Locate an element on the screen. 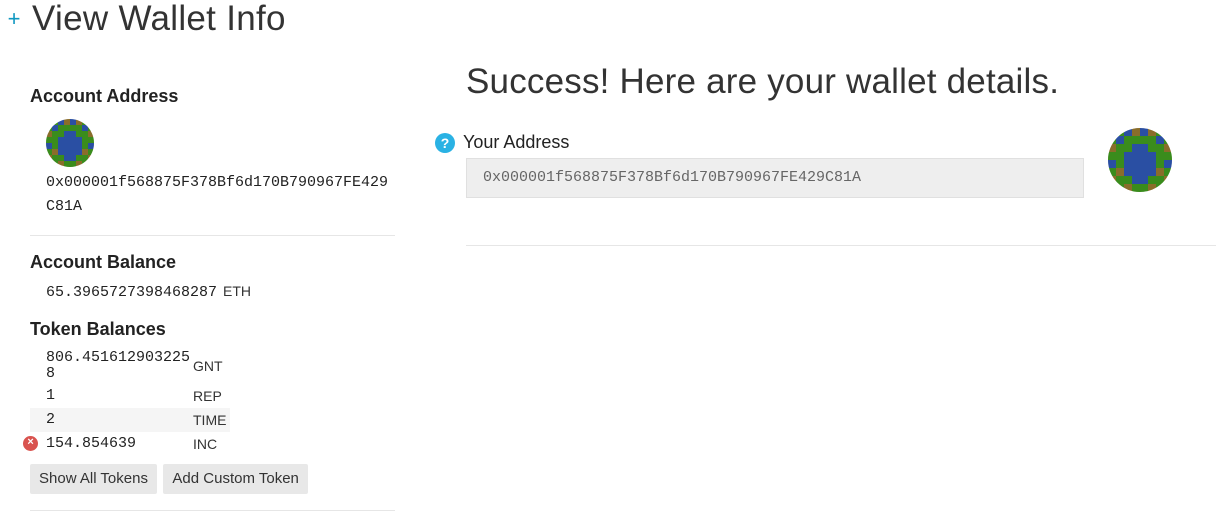  success-title: Success! Here are your wallet details. is located at coordinates (763, 81).